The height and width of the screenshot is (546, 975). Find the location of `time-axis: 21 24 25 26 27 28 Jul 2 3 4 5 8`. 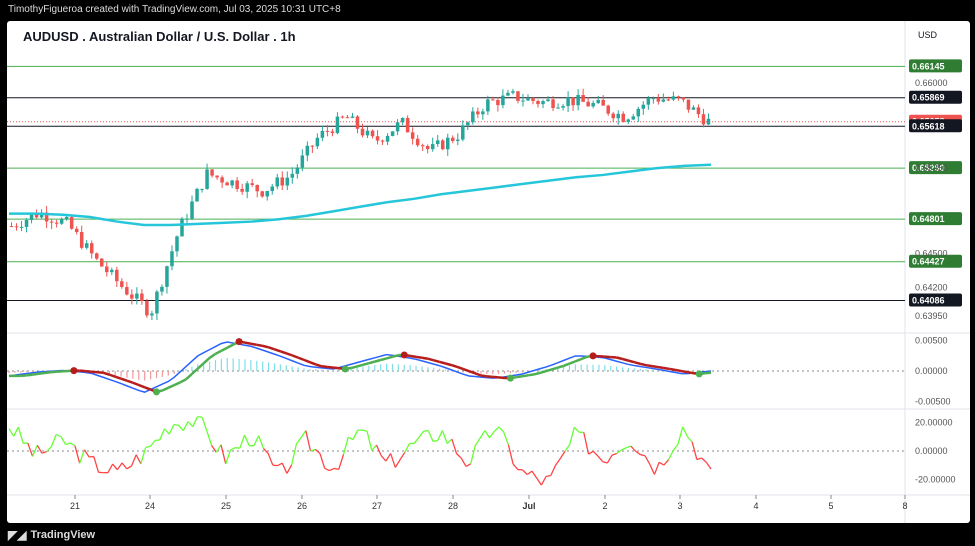

time-axis: 21 24 25 26 27 28 Jul 2 3 4 5 8 is located at coordinates (489, 503).